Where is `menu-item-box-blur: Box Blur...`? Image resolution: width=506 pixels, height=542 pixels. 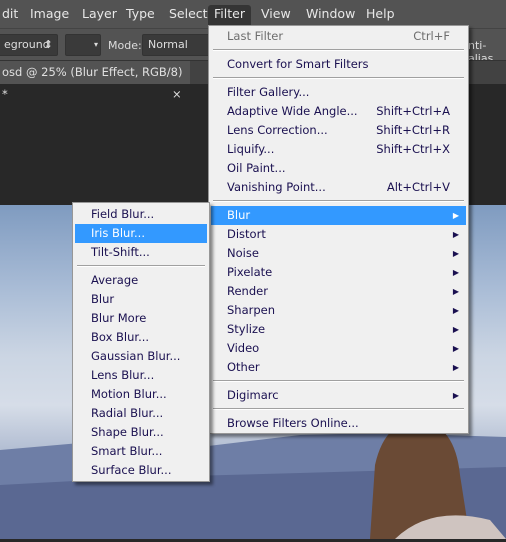 menu-item-box-blur: Box Blur... is located at coordinates (141, 337).